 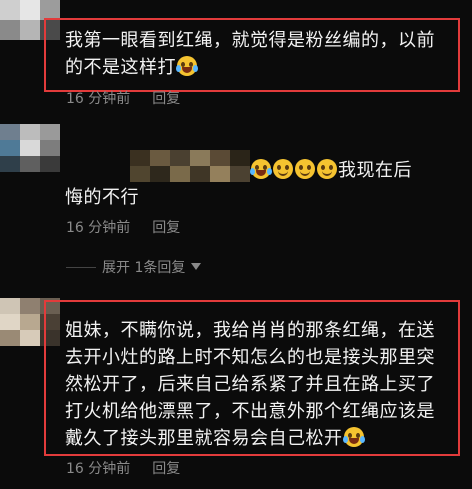 What do you see at coordinates (250, 411) in the screenshot?
I see `comment-line: 打火机给他漂黑了，不出意外那个红绳应该是` at bounding box center [250, 411].